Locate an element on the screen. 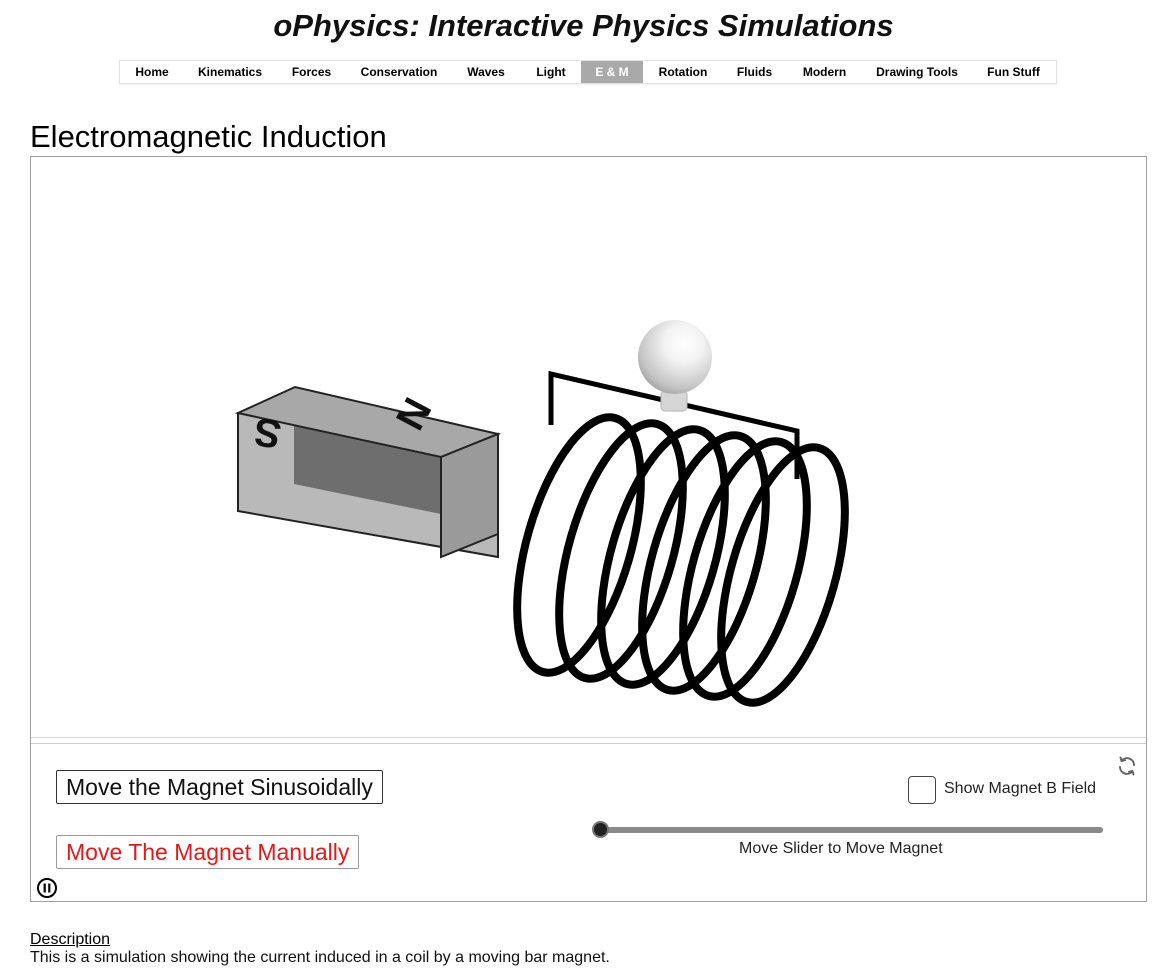 The image size is (1167, 976). slider-caption: Move Slider to Move Magnet is located at coordinates (841, 848).